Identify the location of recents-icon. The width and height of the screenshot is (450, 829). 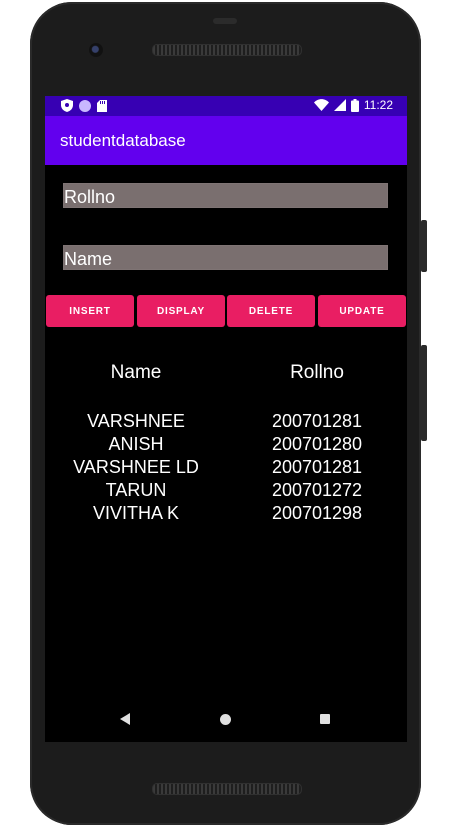
(325, 719).